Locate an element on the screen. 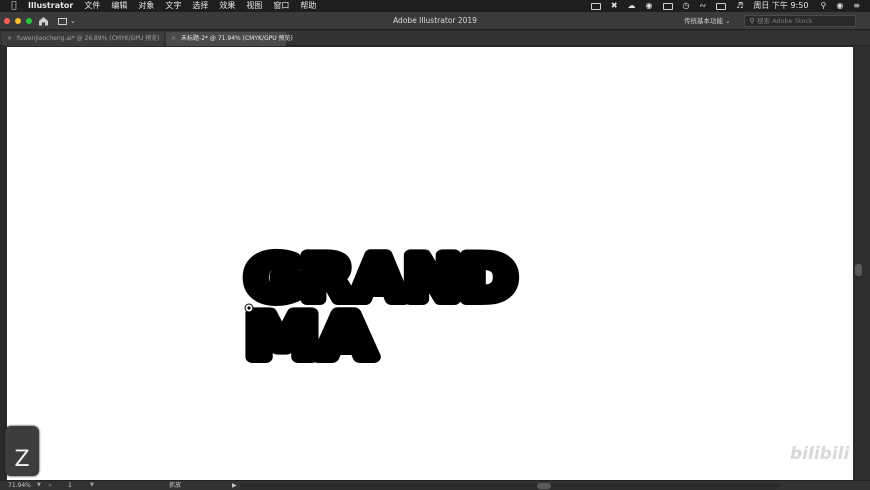  volume-icon: ♬ is located at coordinates (739, 6).